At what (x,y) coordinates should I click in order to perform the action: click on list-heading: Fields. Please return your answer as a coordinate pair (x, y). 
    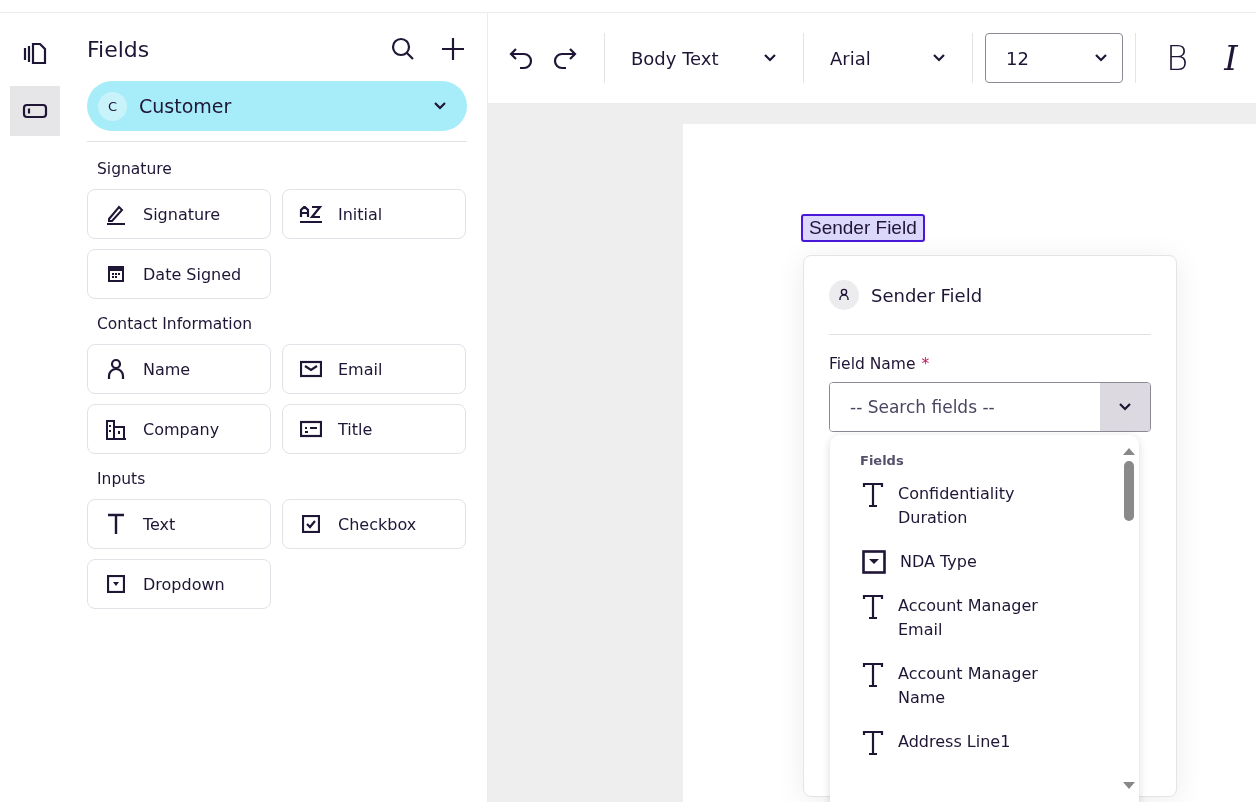
    Looking at the image, I should click on (882, 460).